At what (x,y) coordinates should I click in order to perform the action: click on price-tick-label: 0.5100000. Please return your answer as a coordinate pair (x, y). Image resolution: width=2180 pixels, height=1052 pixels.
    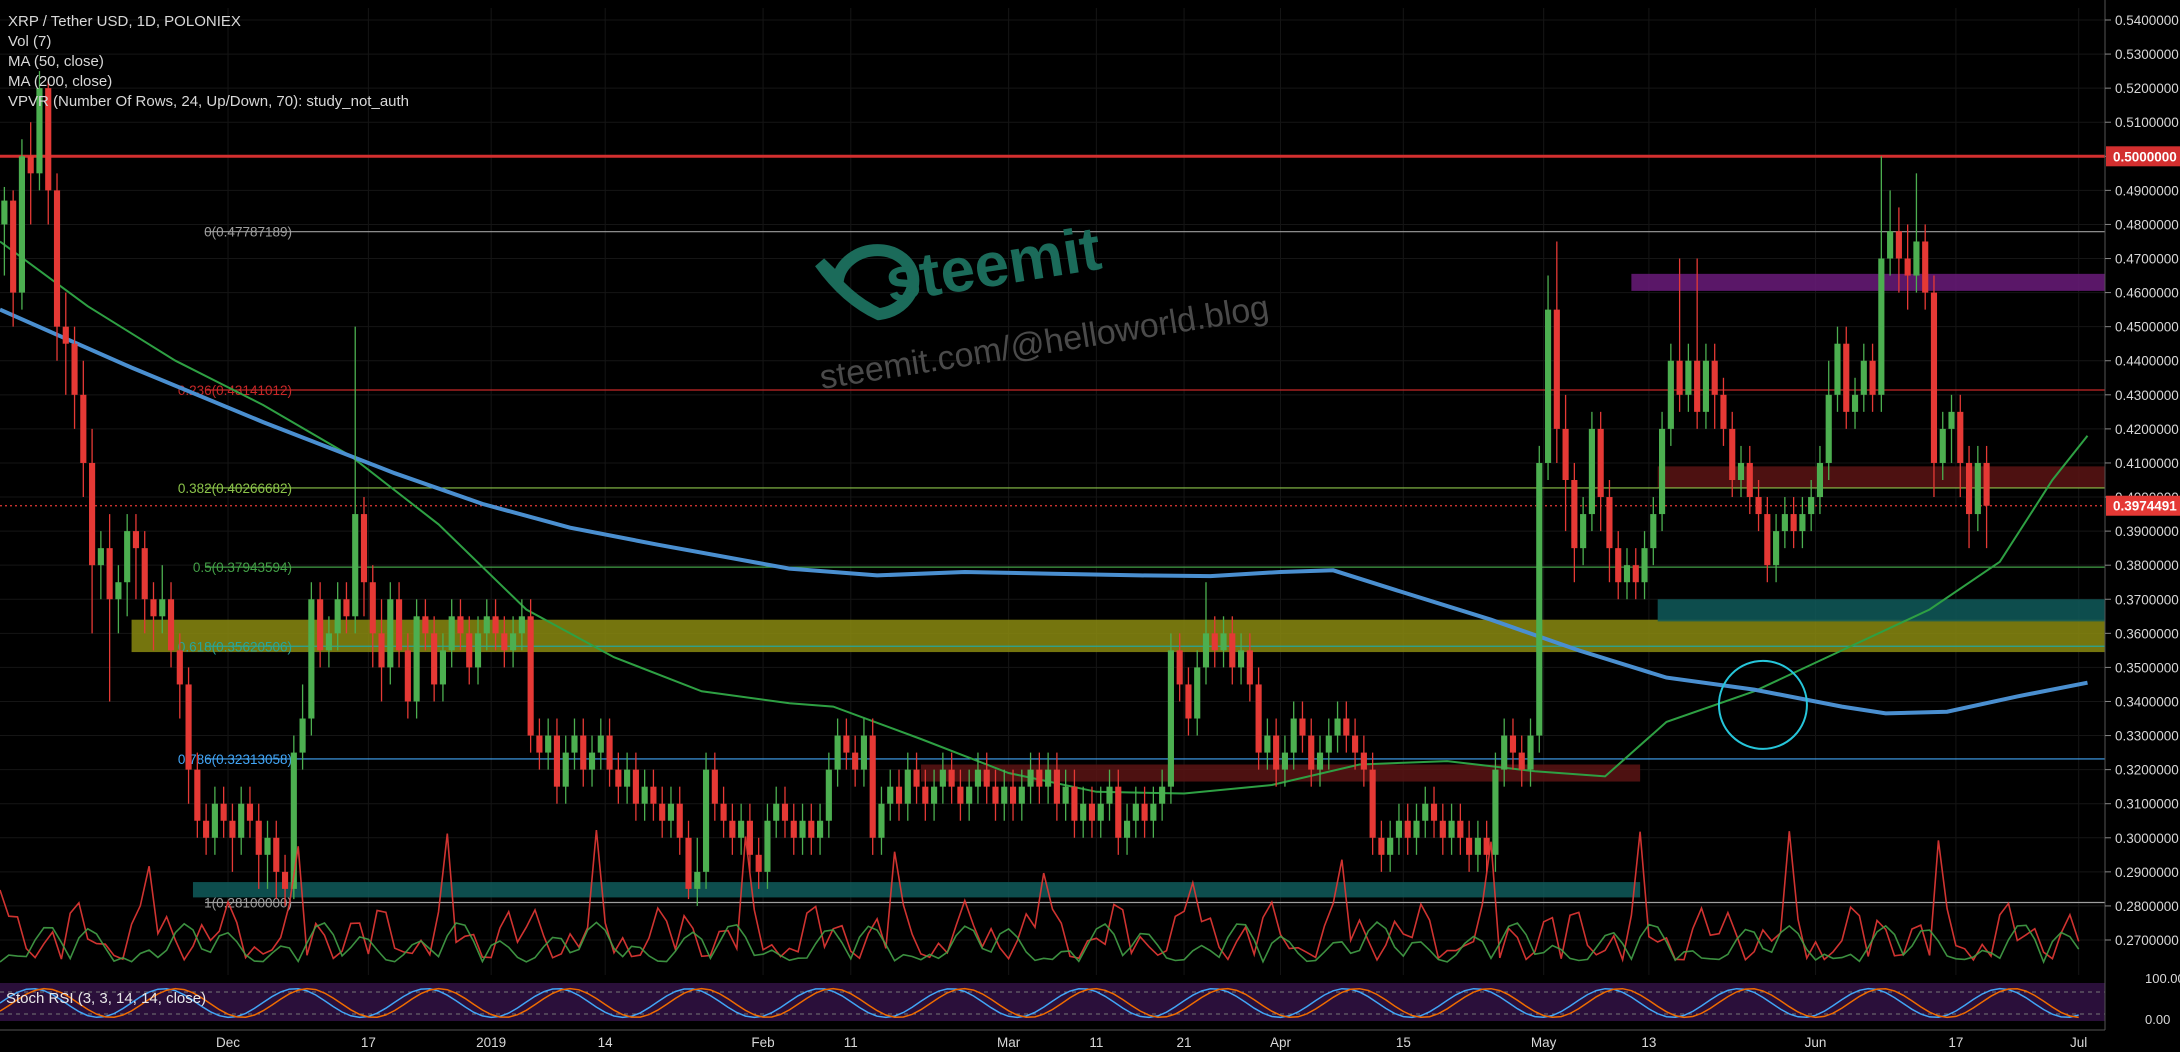
    Looking at the image, I should click on (2147, 122).